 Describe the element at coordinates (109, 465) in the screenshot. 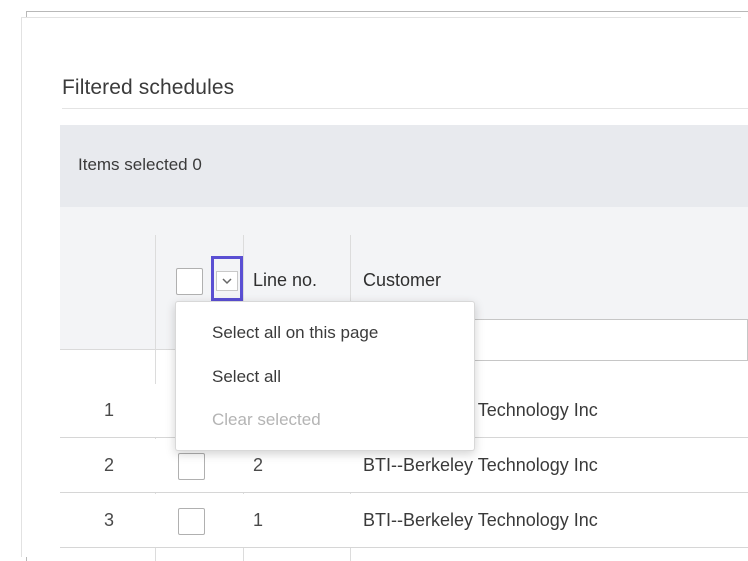

I see `row-index: 2` at that location.